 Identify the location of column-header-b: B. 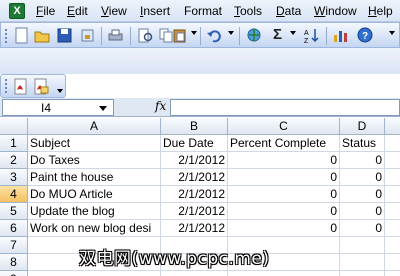
(194, 126).